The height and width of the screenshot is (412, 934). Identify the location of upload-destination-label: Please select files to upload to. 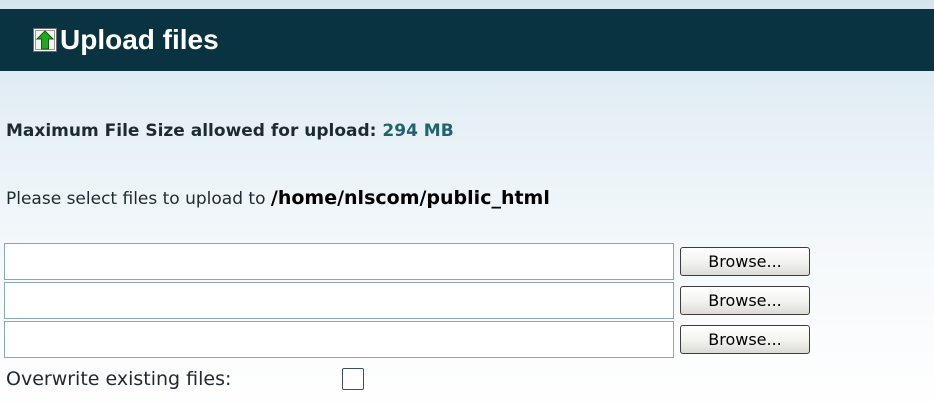
(136, 199).